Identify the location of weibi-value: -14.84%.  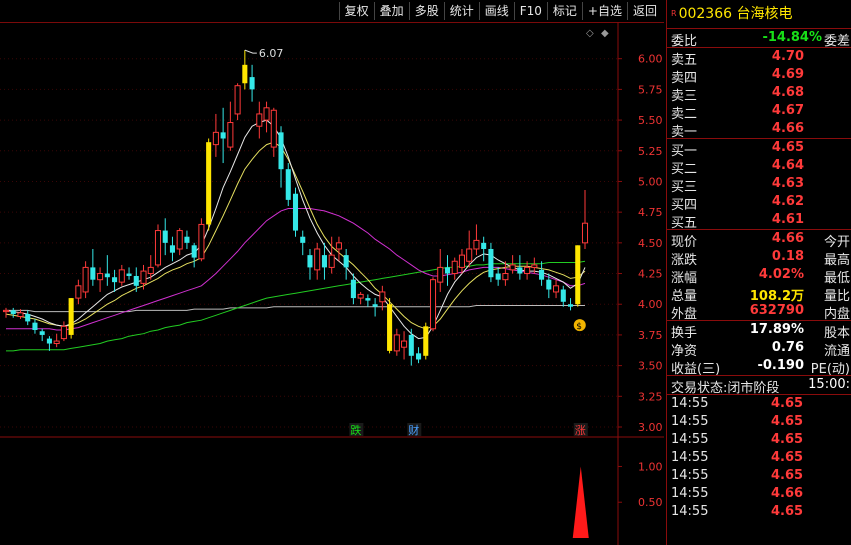
(792, 37).